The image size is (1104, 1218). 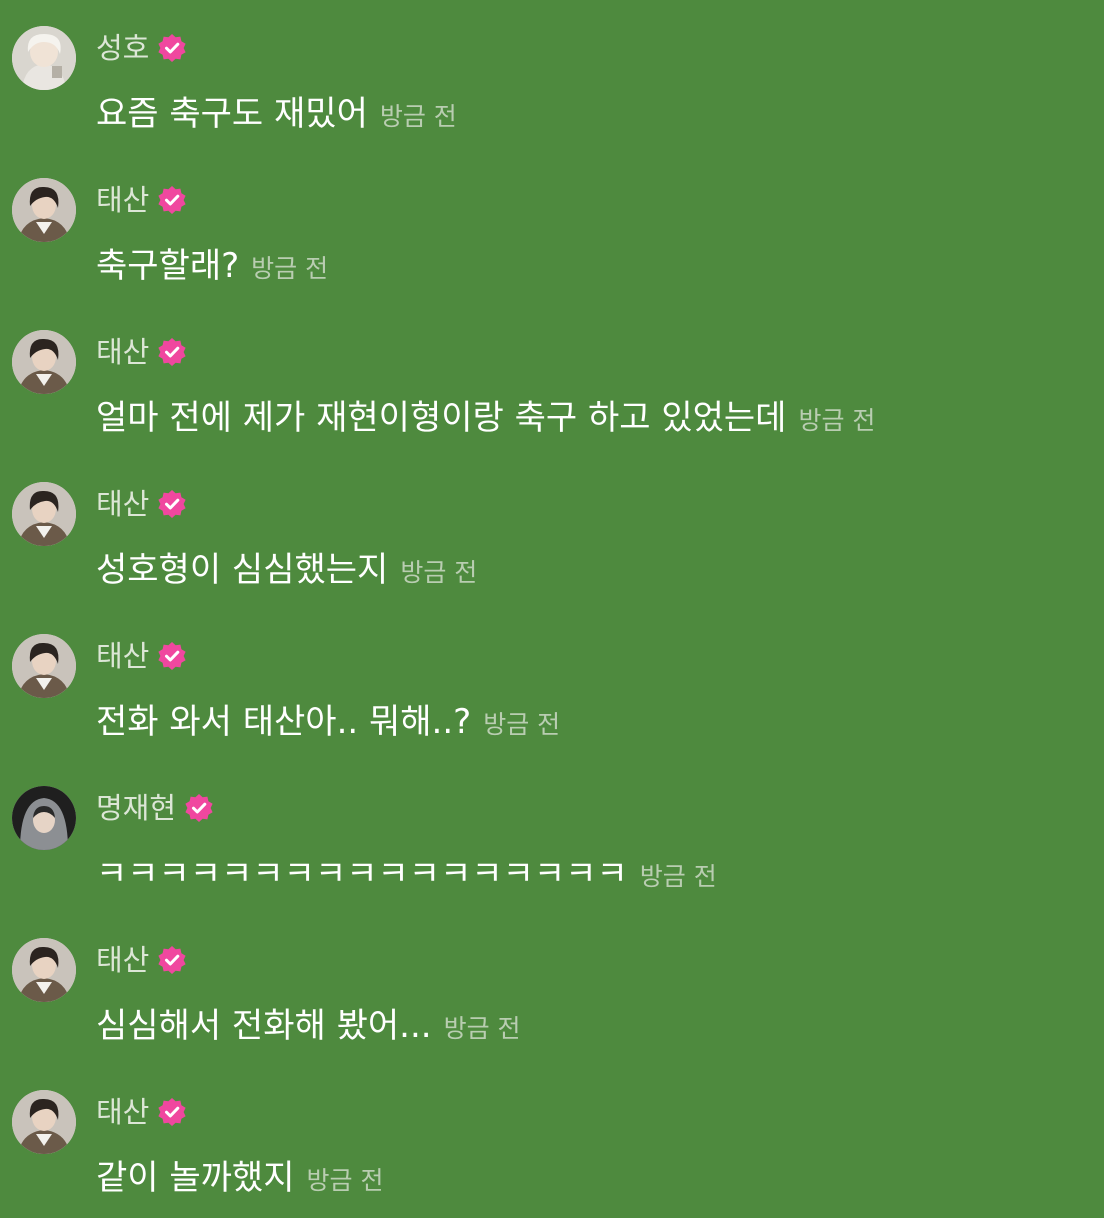 I want to click on message-body: 얼마 전에 제가 재현이형이랑 축구 하고 있었는데 방금 전, so click(x=485, y=418).